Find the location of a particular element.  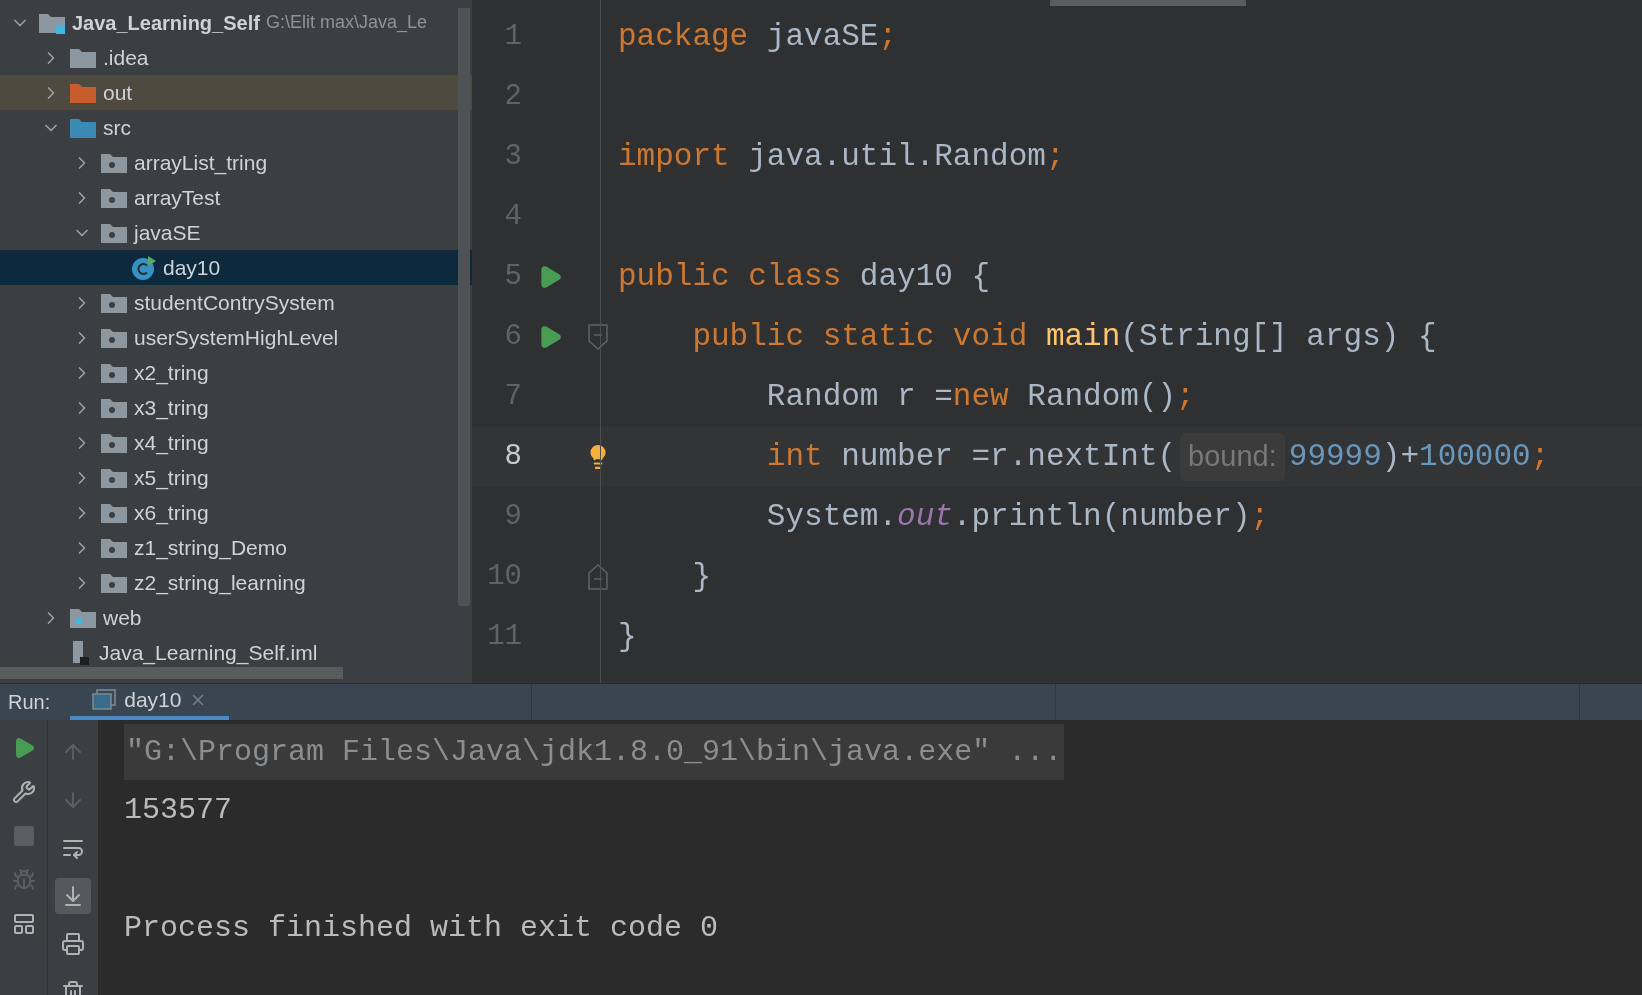

console-exit-message: Process finished with exit code 0 is located at coordinates (422, 928).